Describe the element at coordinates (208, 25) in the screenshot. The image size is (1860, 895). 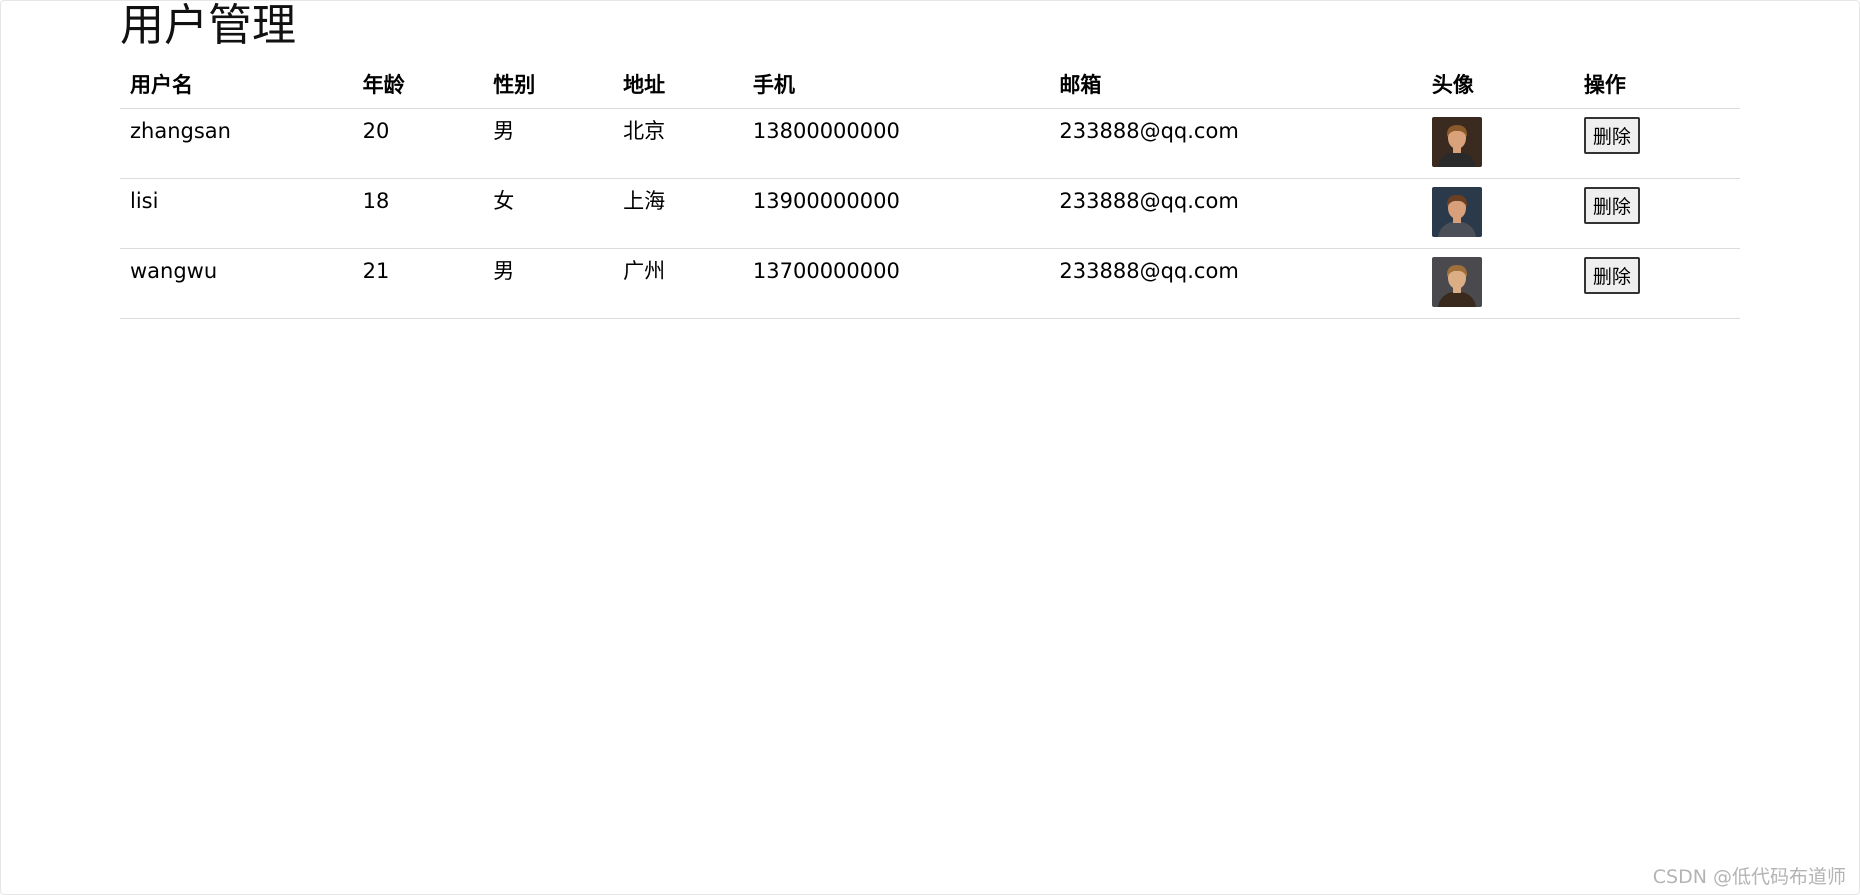
I see `page-title: 用户管理` at that location.